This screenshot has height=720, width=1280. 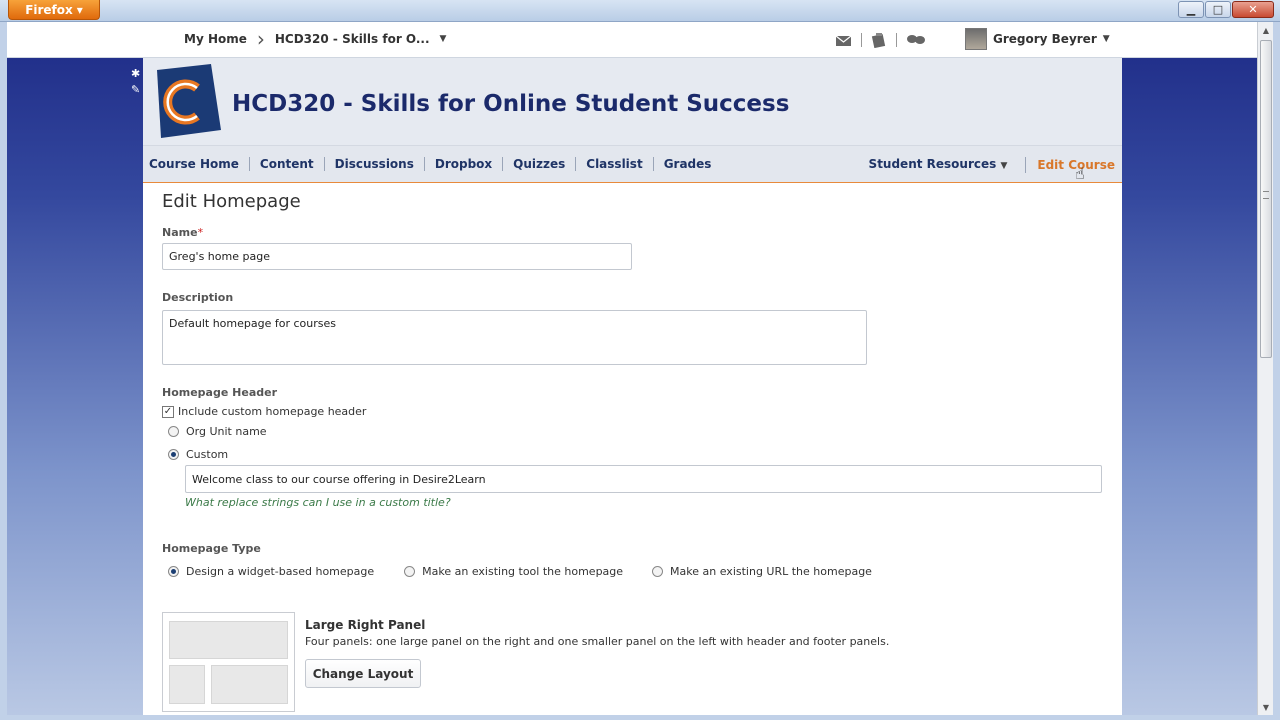 What do you see at coordinates (187, 684) in the screenshot?
I see `layout-left-panel` at bounding box center [187, 684].